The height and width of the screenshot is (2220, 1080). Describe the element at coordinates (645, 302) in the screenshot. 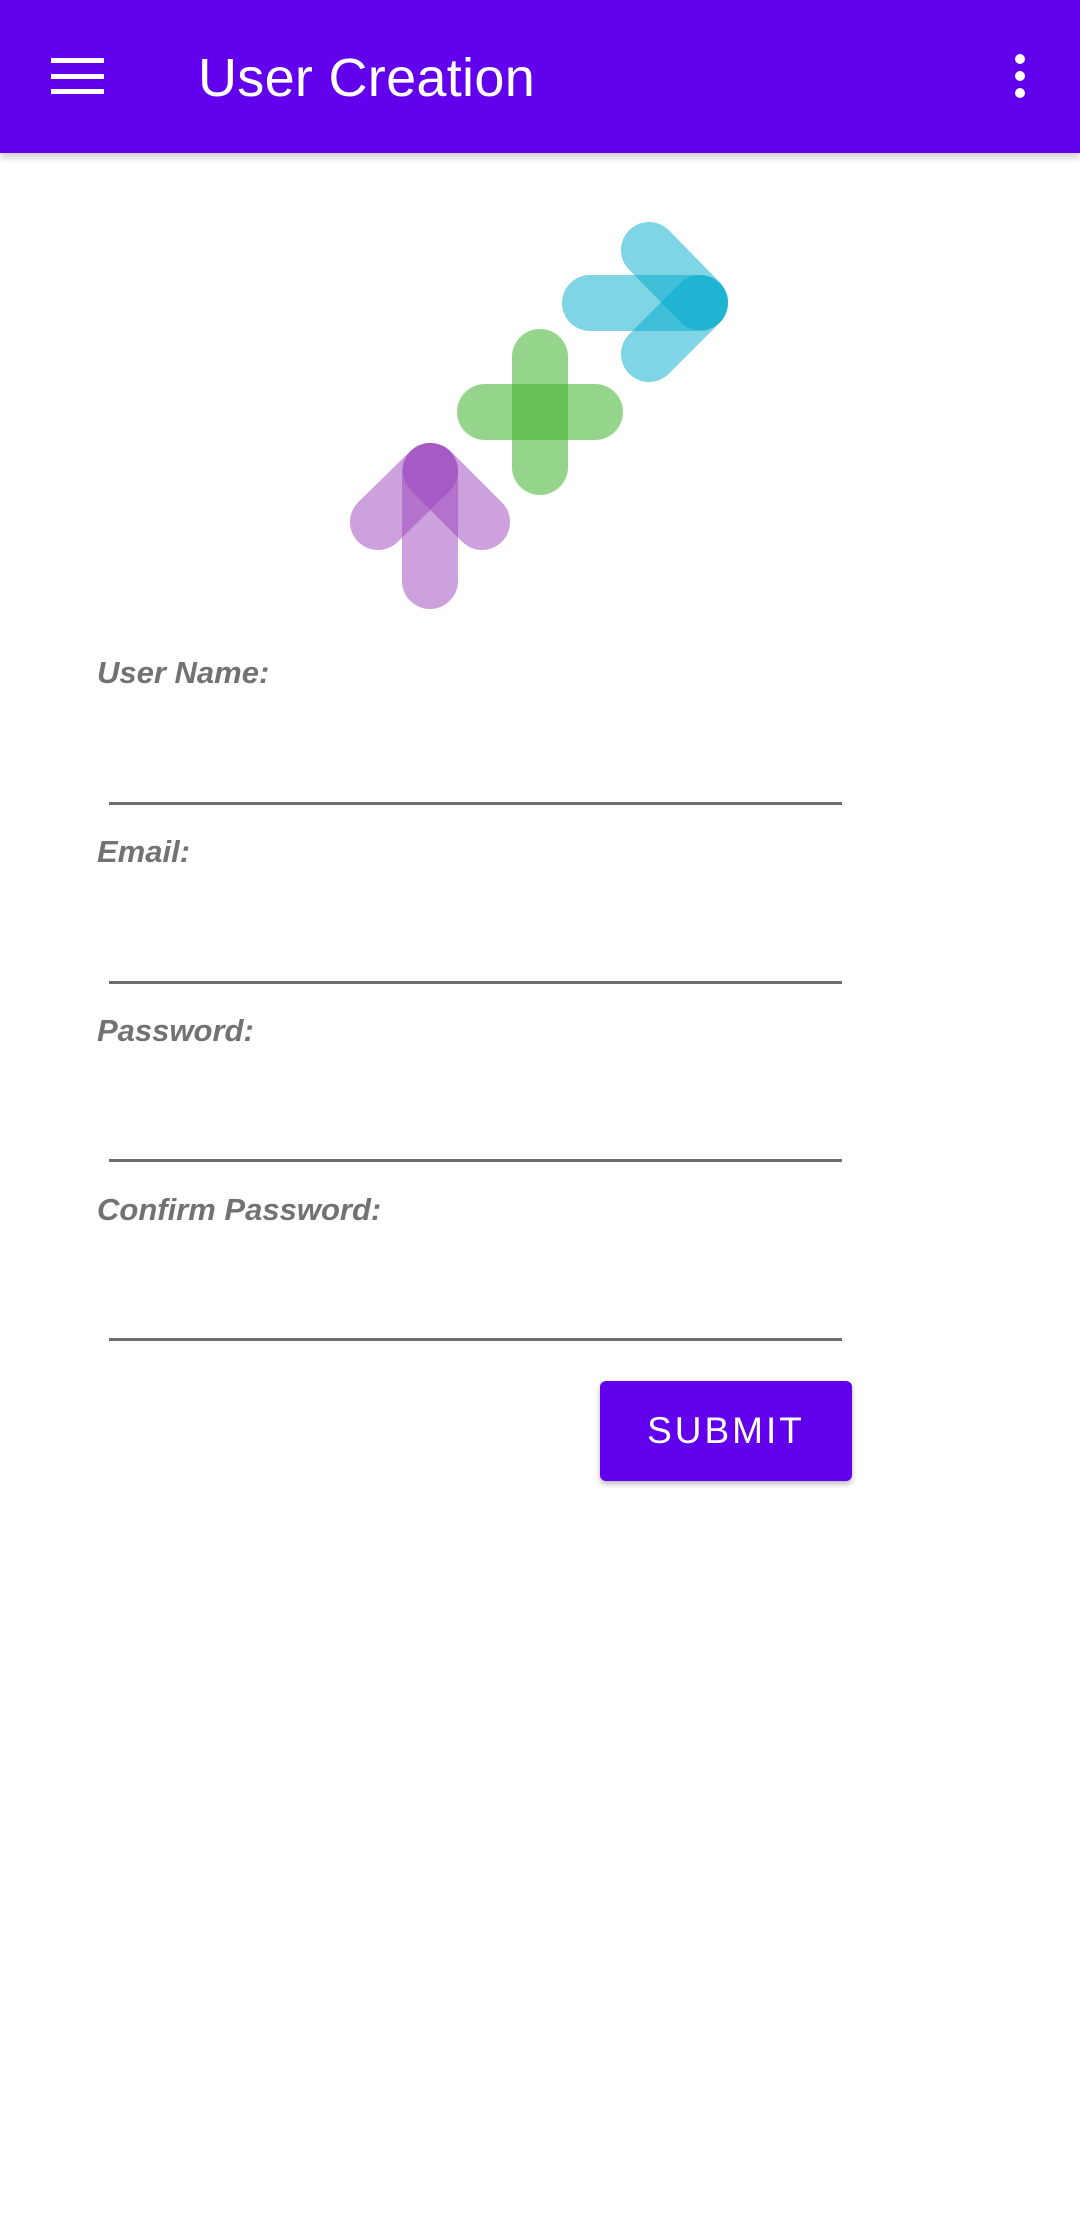

I see `logo-cyan-arrow` at that location.